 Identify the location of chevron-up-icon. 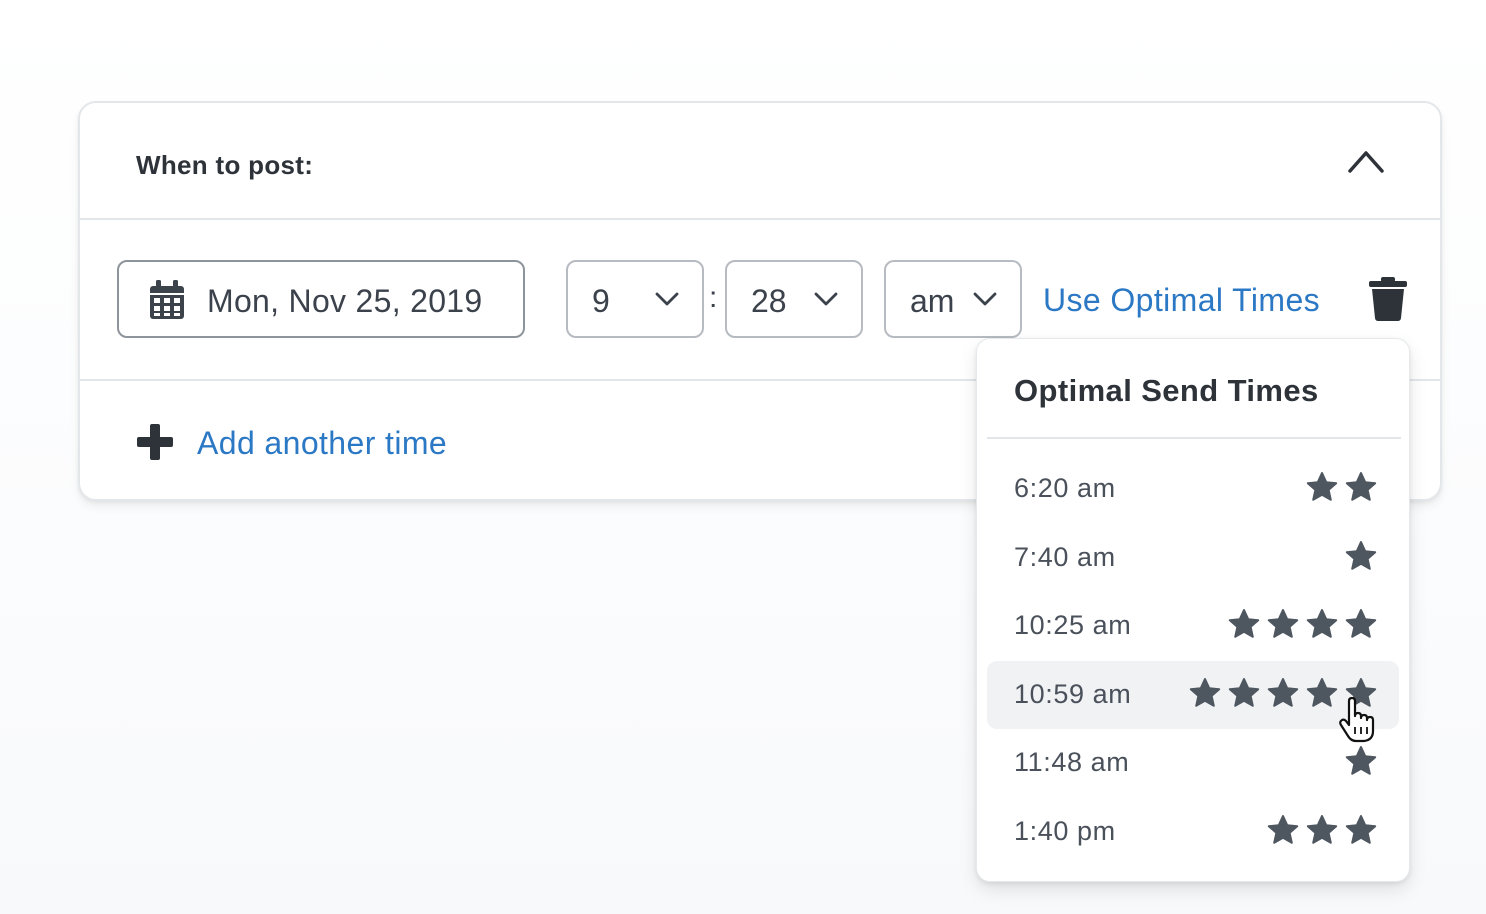
(1366, 162).